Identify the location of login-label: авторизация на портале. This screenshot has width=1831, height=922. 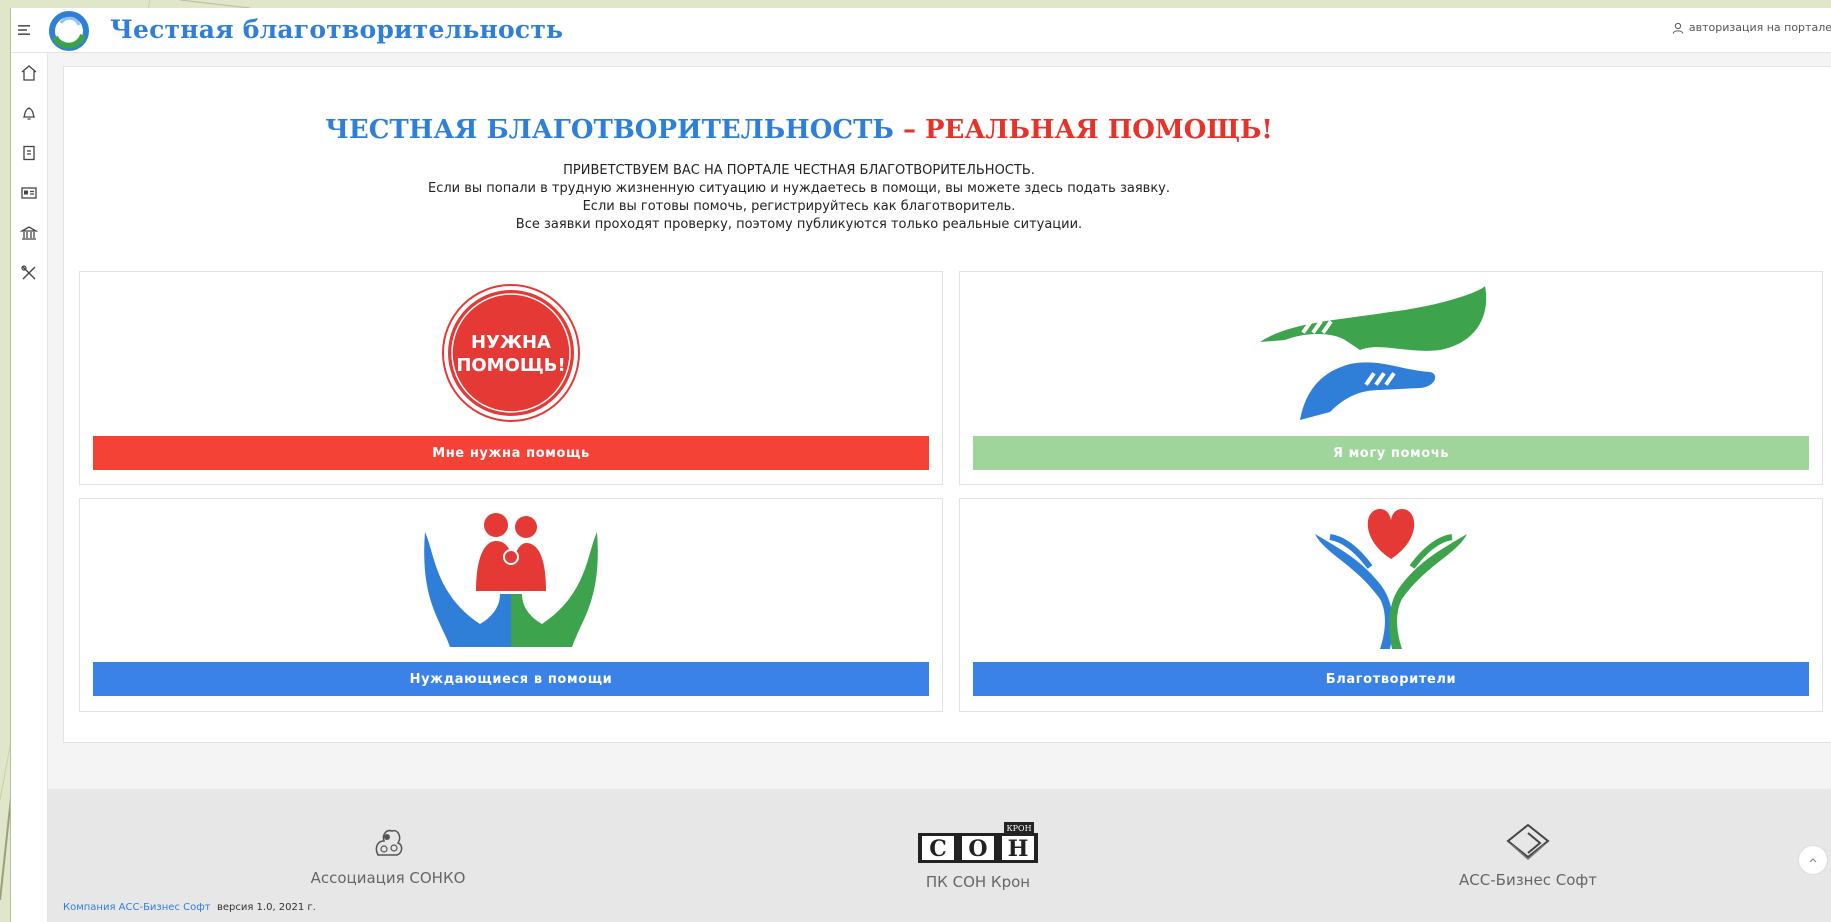
(1759, 27).